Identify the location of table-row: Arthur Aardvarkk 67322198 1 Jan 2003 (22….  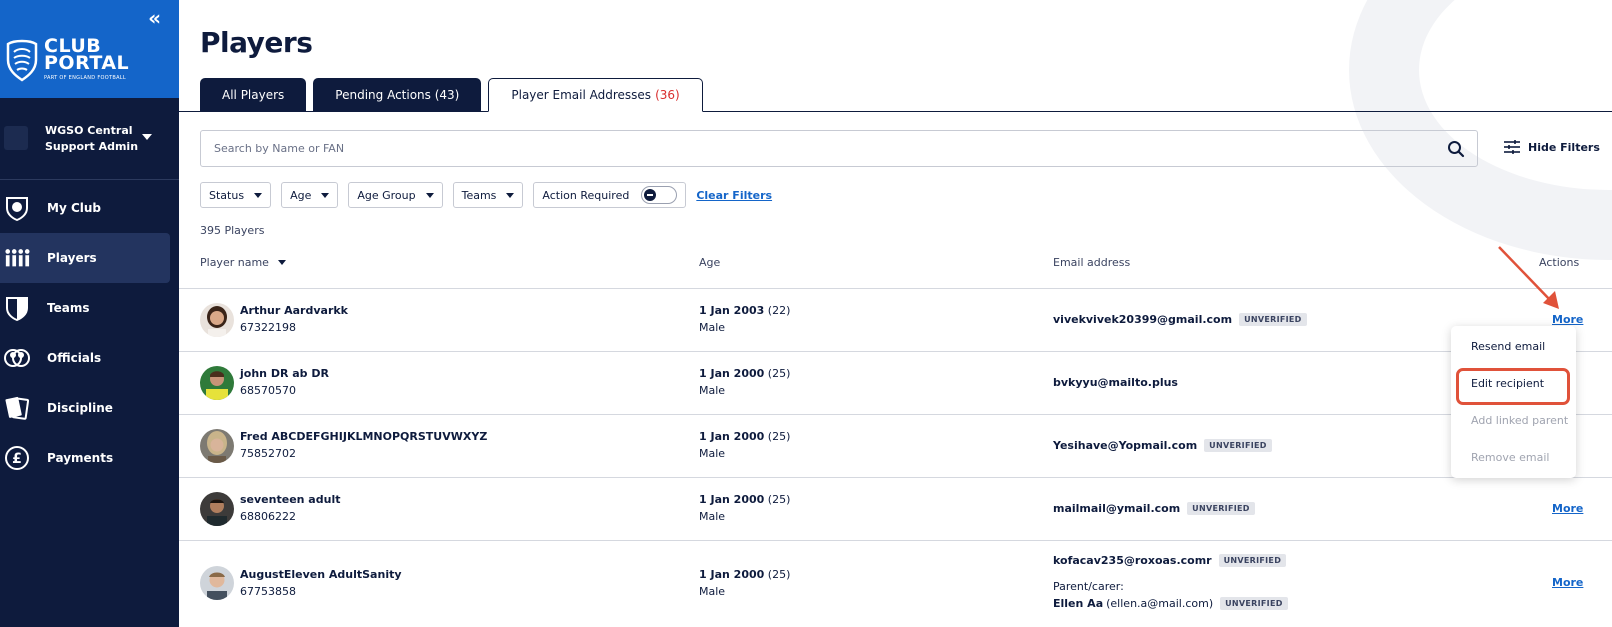
(895, 320).